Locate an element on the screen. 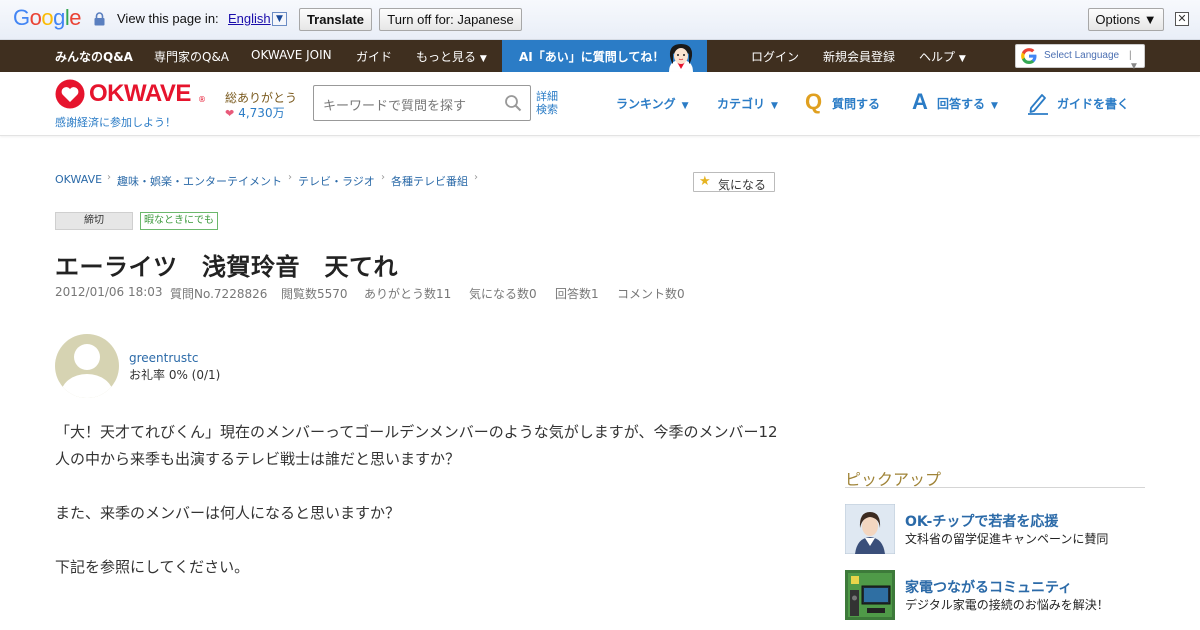  watch-button-label: 気になる is located at coordinates (742, 185).